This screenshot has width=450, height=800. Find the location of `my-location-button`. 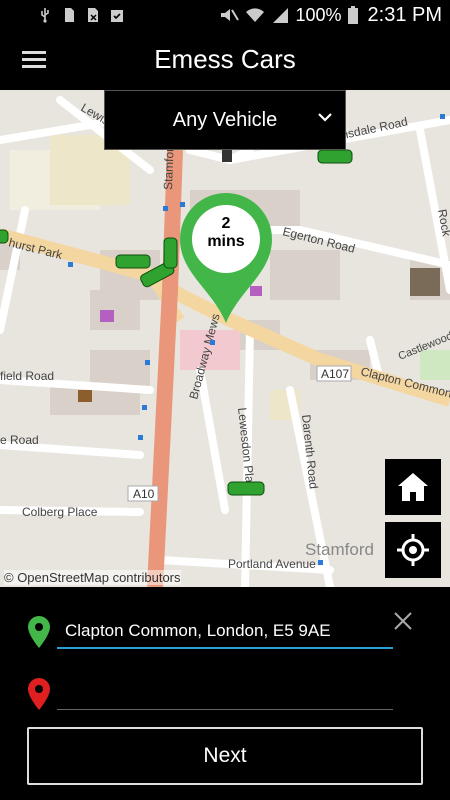

my-location-button is located at coordinates (413, 550).